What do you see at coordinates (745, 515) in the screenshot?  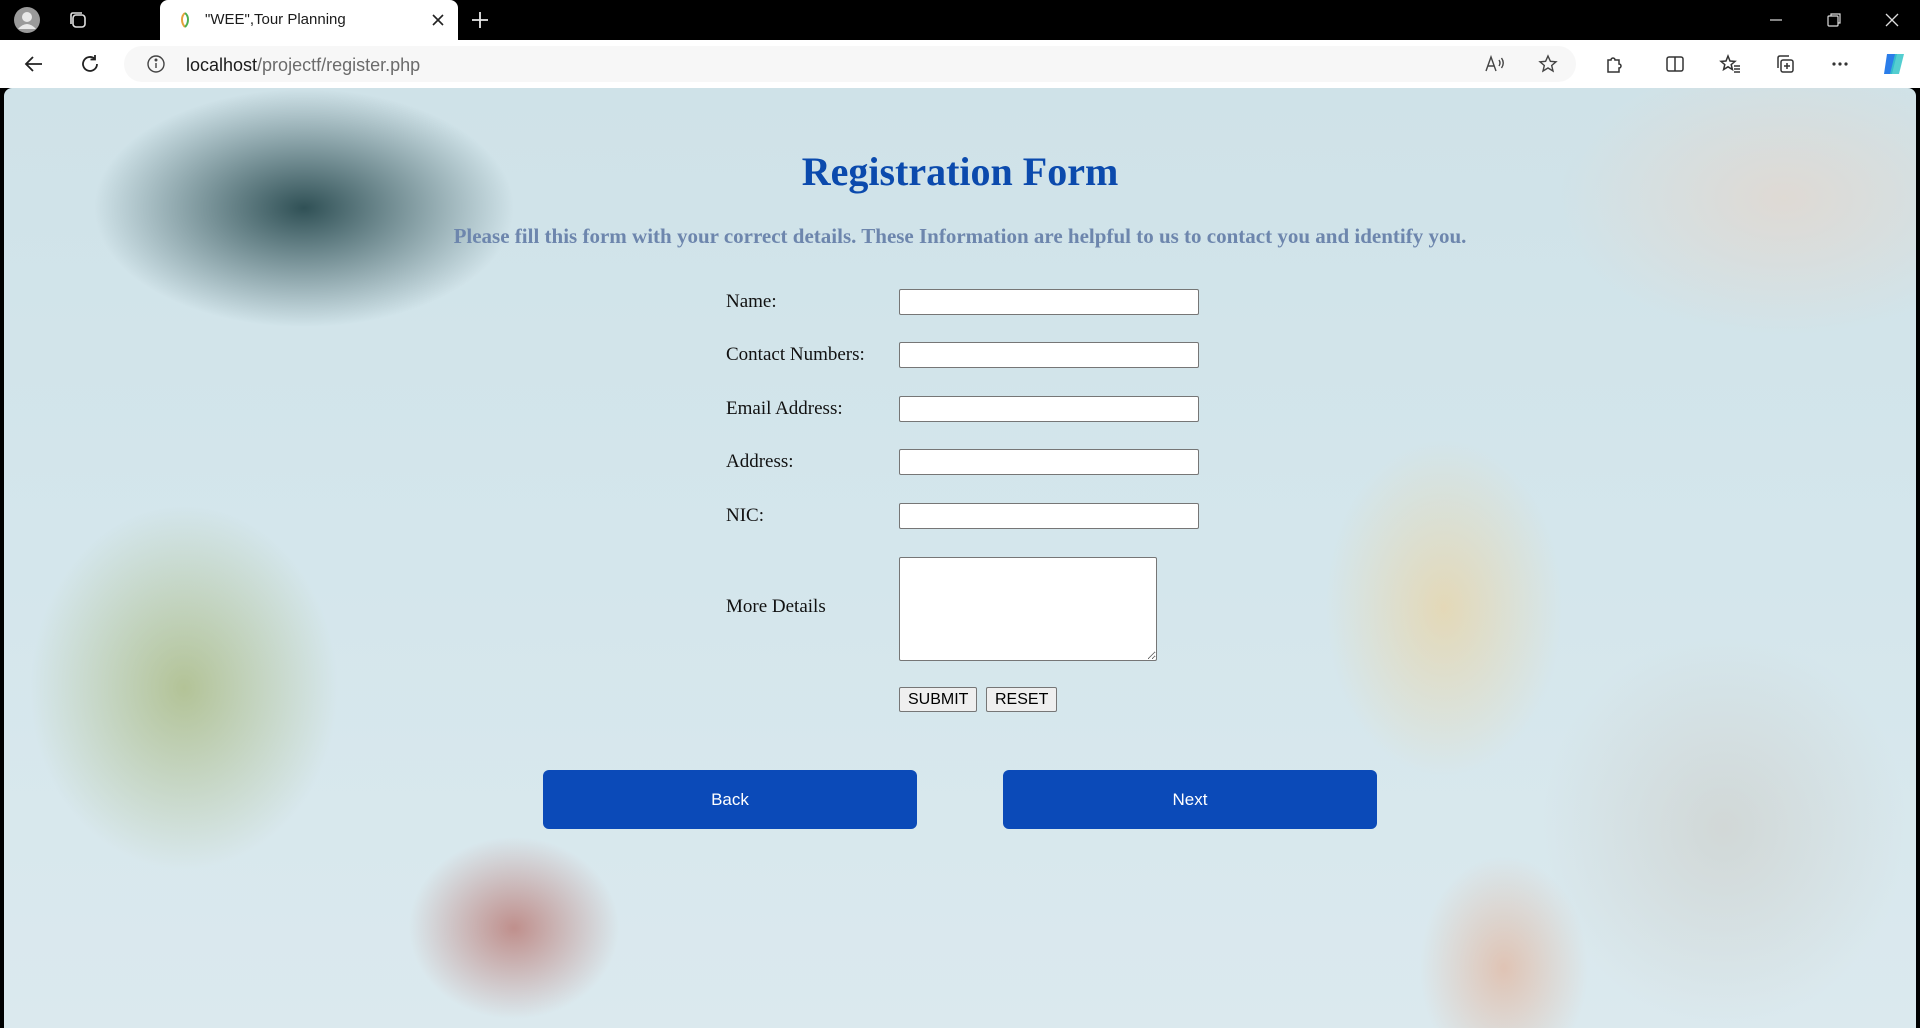 I see `nic-label: NIC:` at bounding box center [745, 515].